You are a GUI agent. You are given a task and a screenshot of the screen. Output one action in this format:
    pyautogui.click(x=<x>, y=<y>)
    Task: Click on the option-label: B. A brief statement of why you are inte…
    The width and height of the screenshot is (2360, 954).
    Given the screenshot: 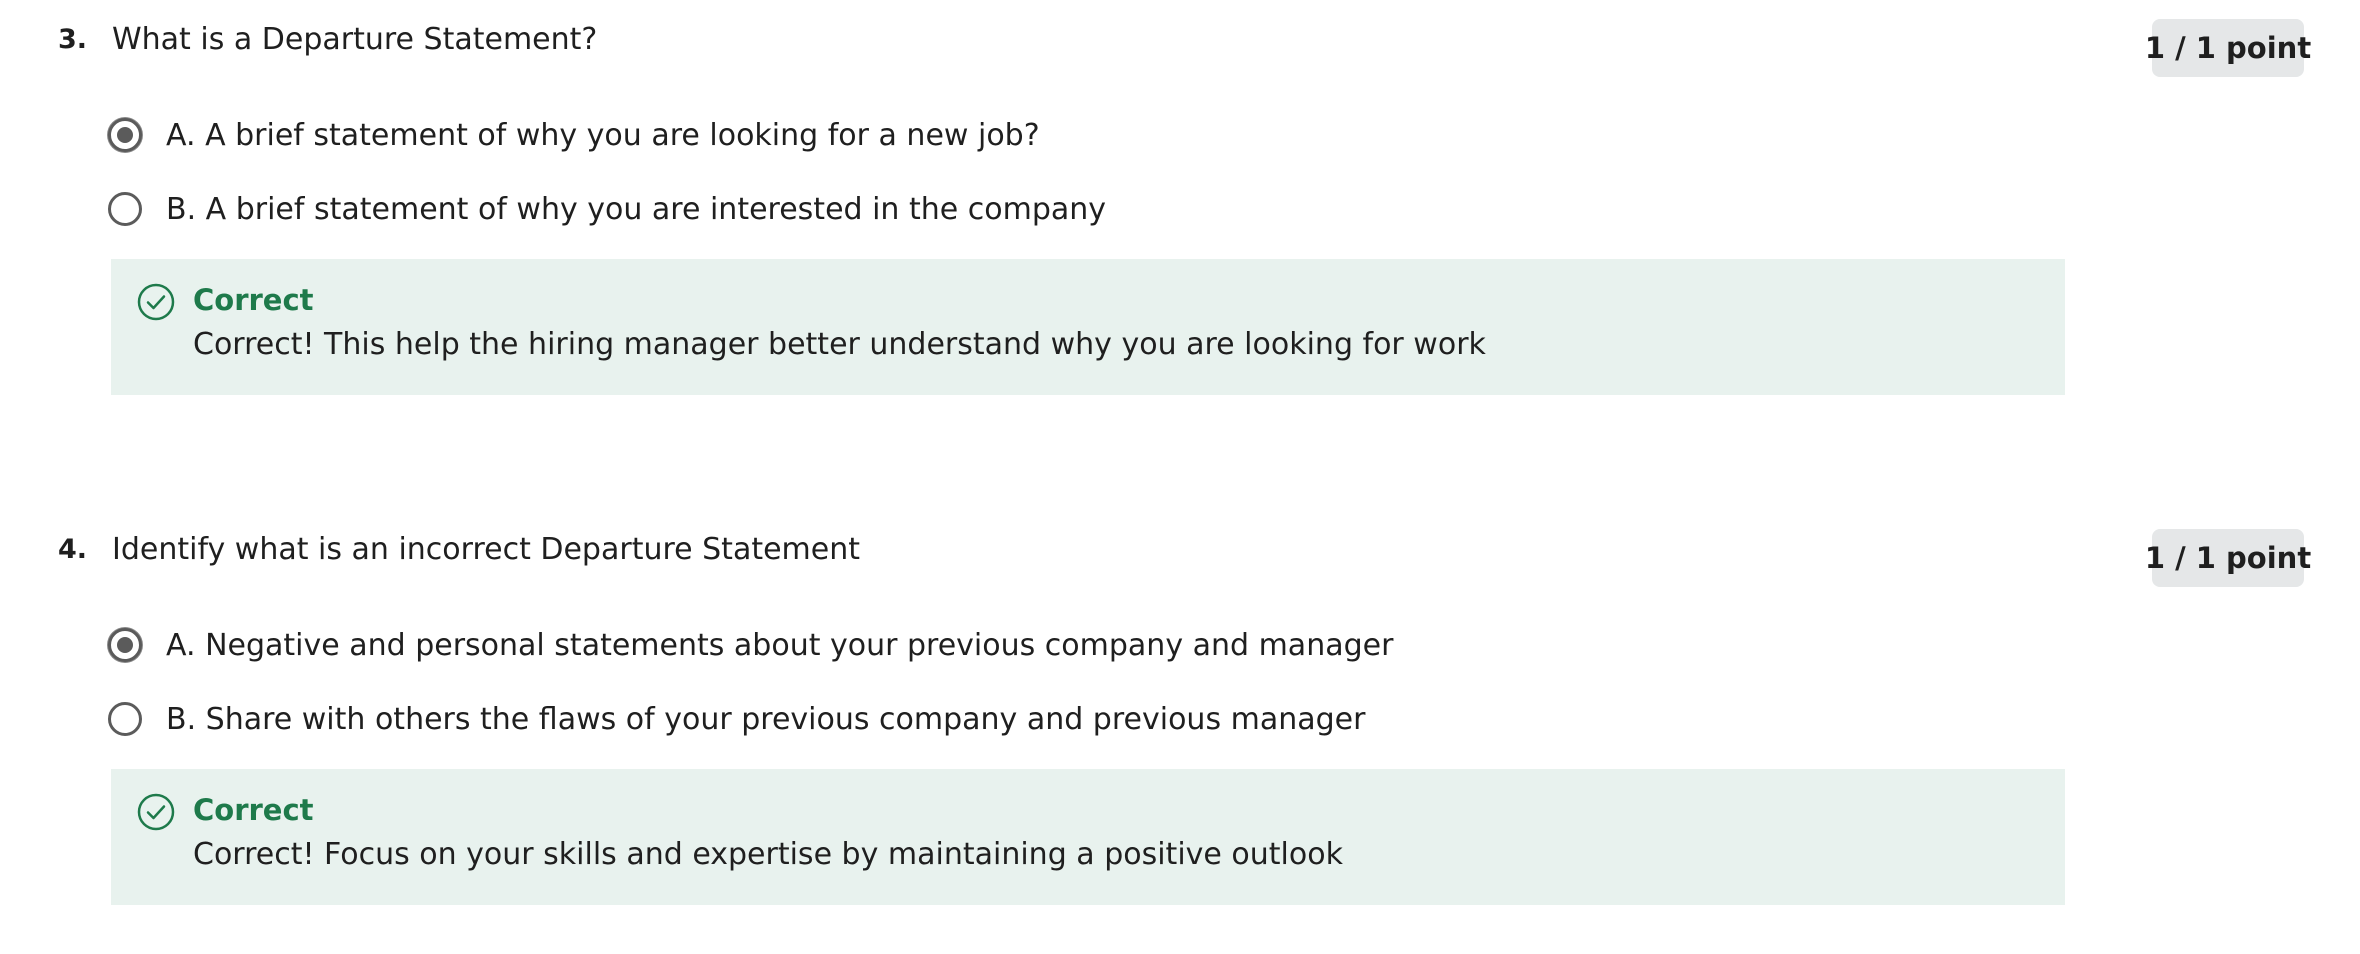 What is the action you would take?
    pyautogui.click(x=636, y=209)
    